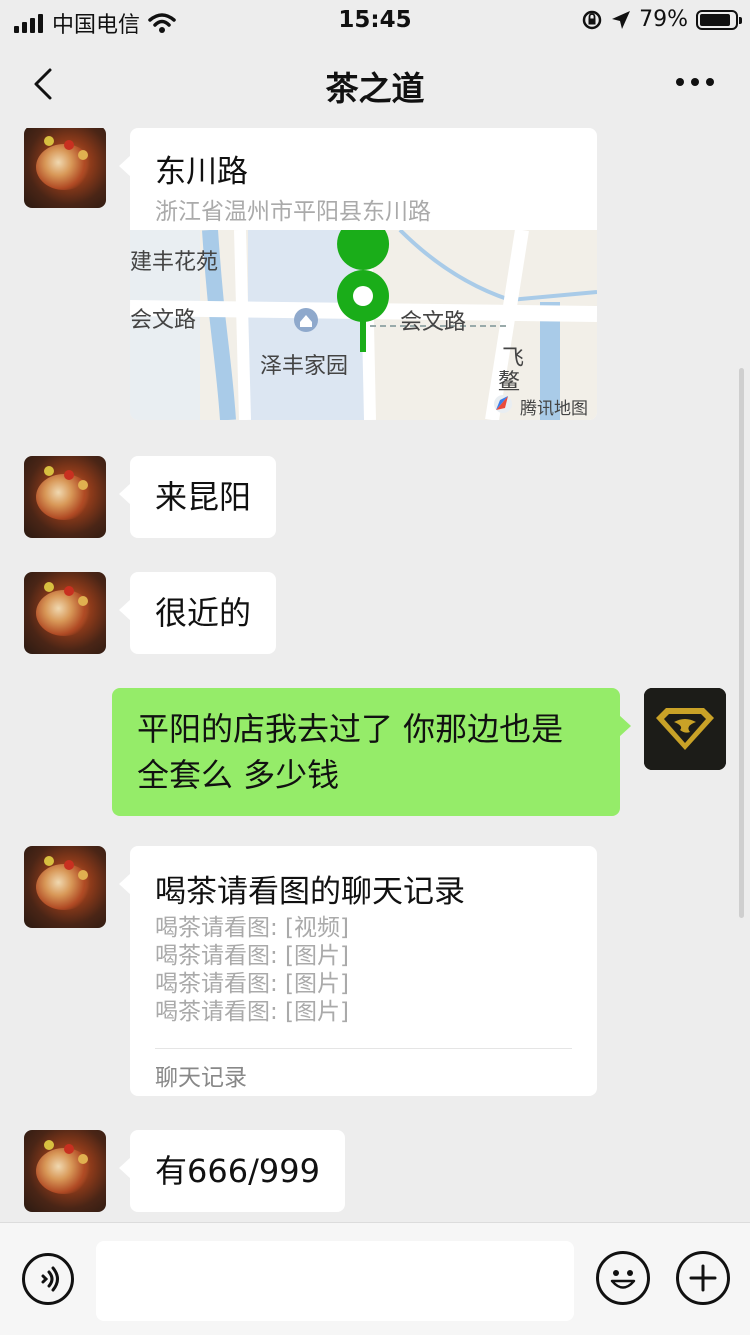  I want to click on message-bubble: 很近的, so click(197, 613).